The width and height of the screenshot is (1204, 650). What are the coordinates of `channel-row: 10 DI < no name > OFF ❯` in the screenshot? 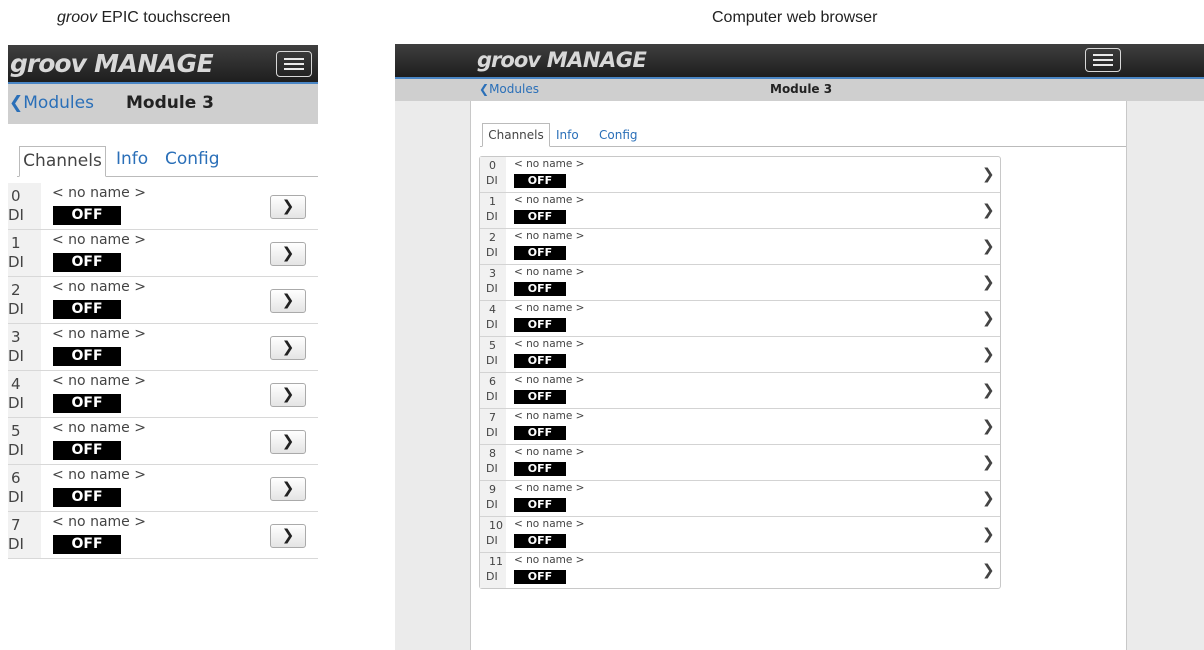 It's located at (740, 535).